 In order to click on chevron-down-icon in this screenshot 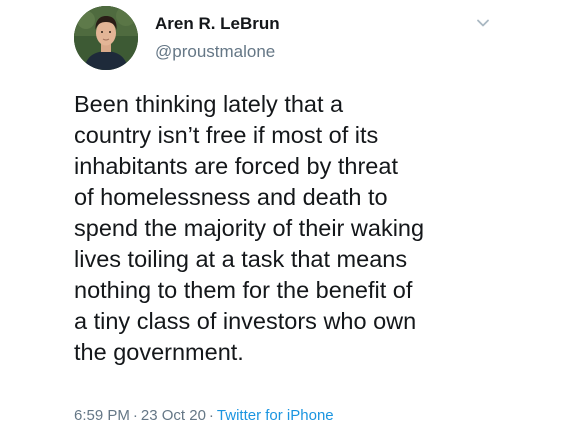, I will do `click(483, 23)`.